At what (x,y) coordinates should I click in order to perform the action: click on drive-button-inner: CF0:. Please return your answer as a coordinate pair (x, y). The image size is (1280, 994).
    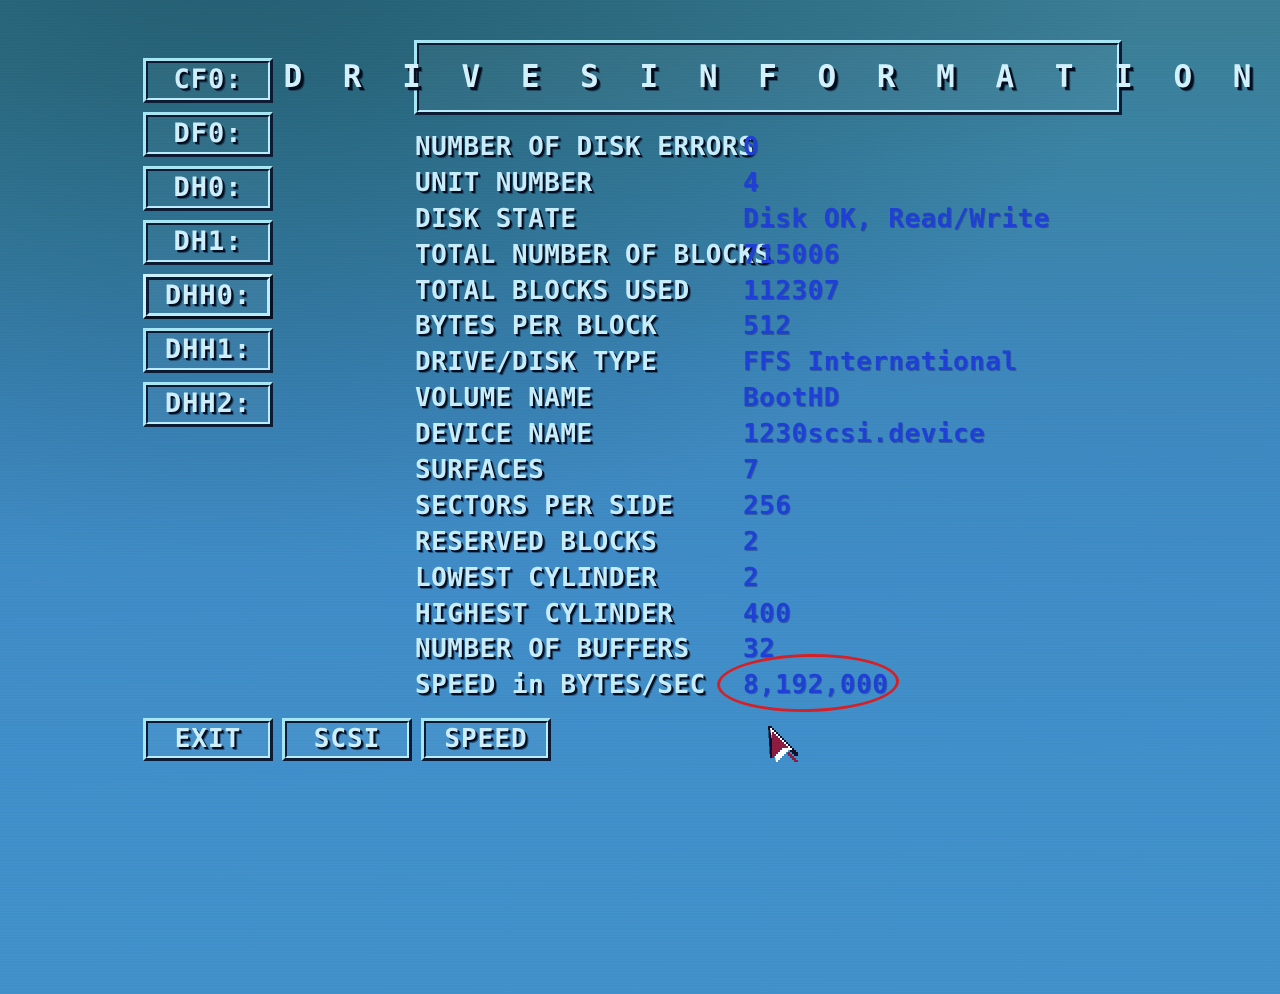
    Looking at the image, I should click on (208, 80).